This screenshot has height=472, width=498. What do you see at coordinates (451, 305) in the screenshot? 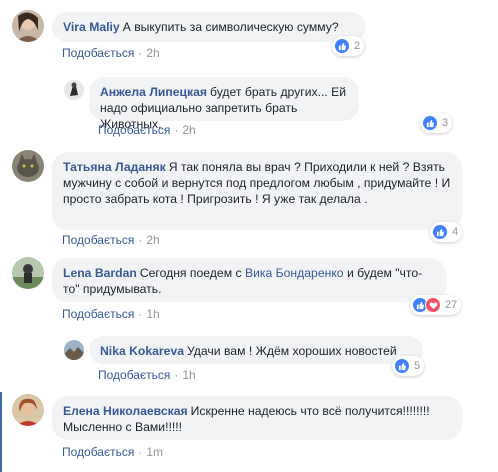
I see `reactions-count: 27` at bounding box center [451, 305].